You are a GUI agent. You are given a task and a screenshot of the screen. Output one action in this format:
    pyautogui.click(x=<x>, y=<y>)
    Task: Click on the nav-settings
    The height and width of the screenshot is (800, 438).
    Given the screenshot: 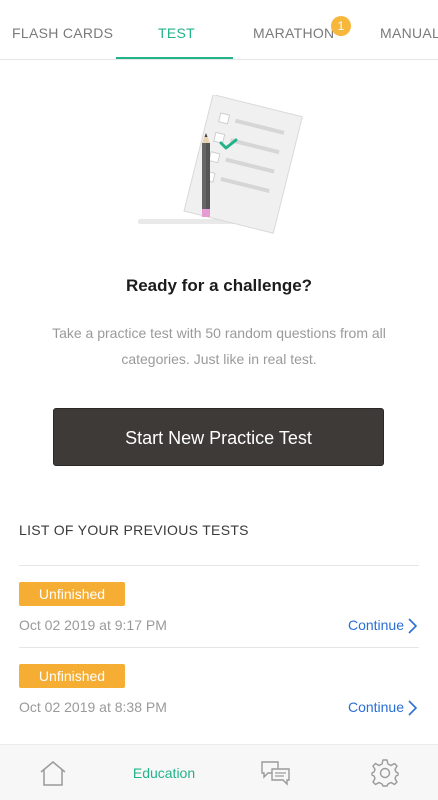 What is the action you would take?
    pyautogui.click(x=385, y=772)
    